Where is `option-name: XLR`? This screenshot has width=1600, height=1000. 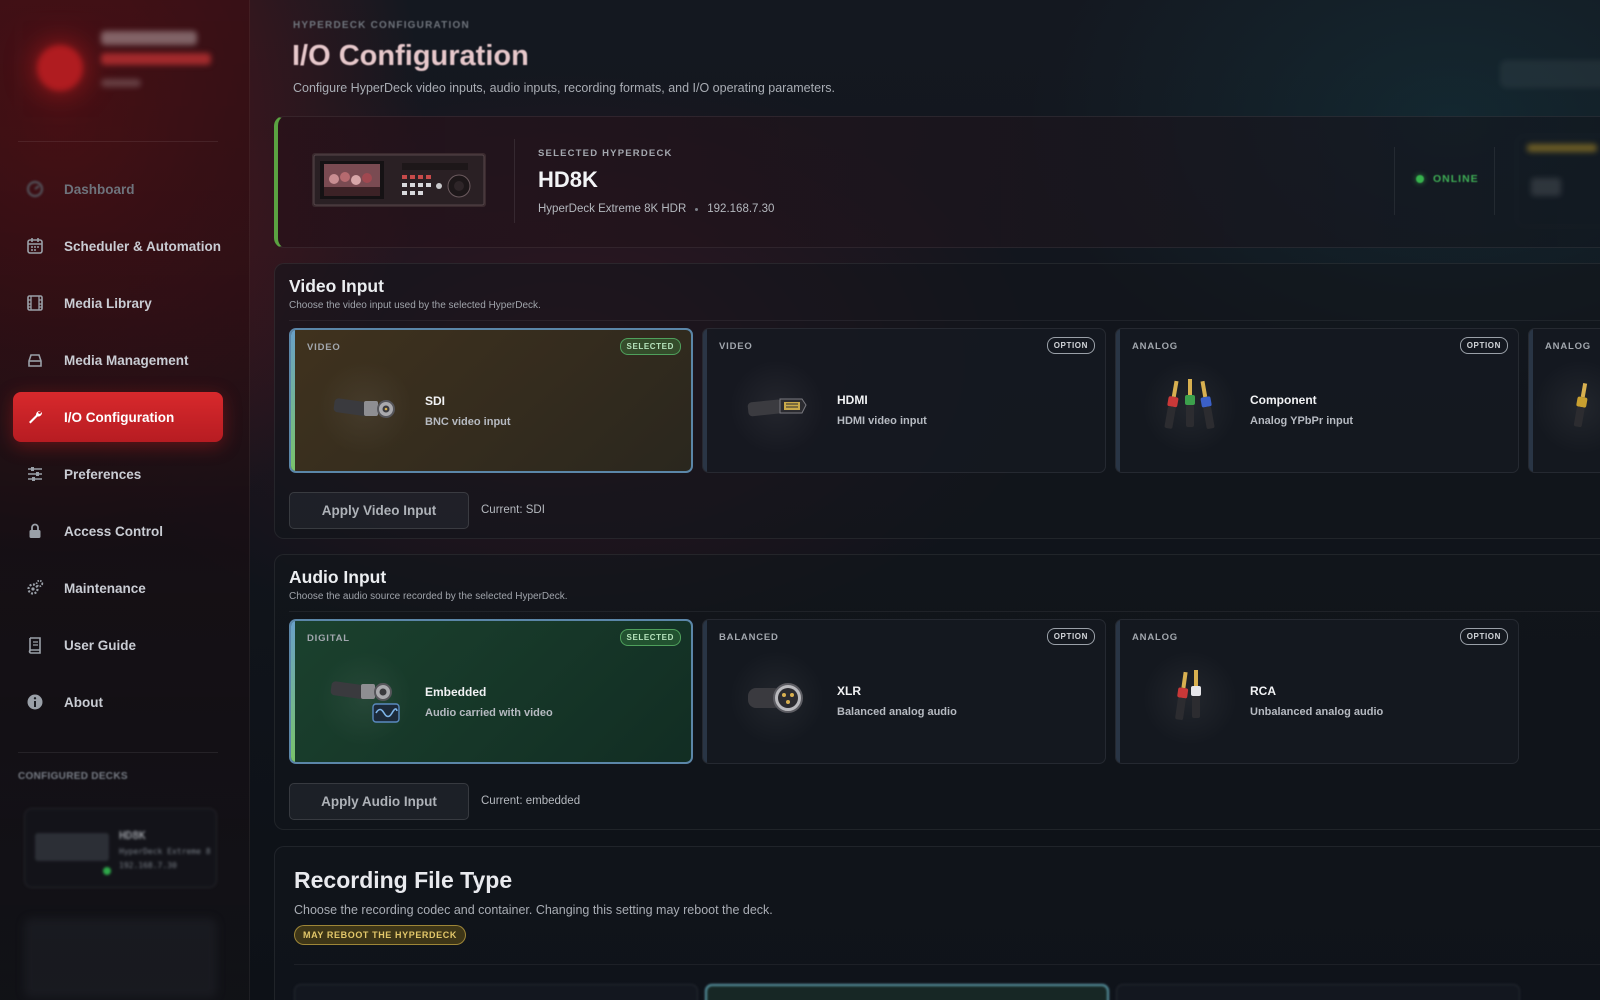
option-name: XLR is located at coordinates (849, 691).